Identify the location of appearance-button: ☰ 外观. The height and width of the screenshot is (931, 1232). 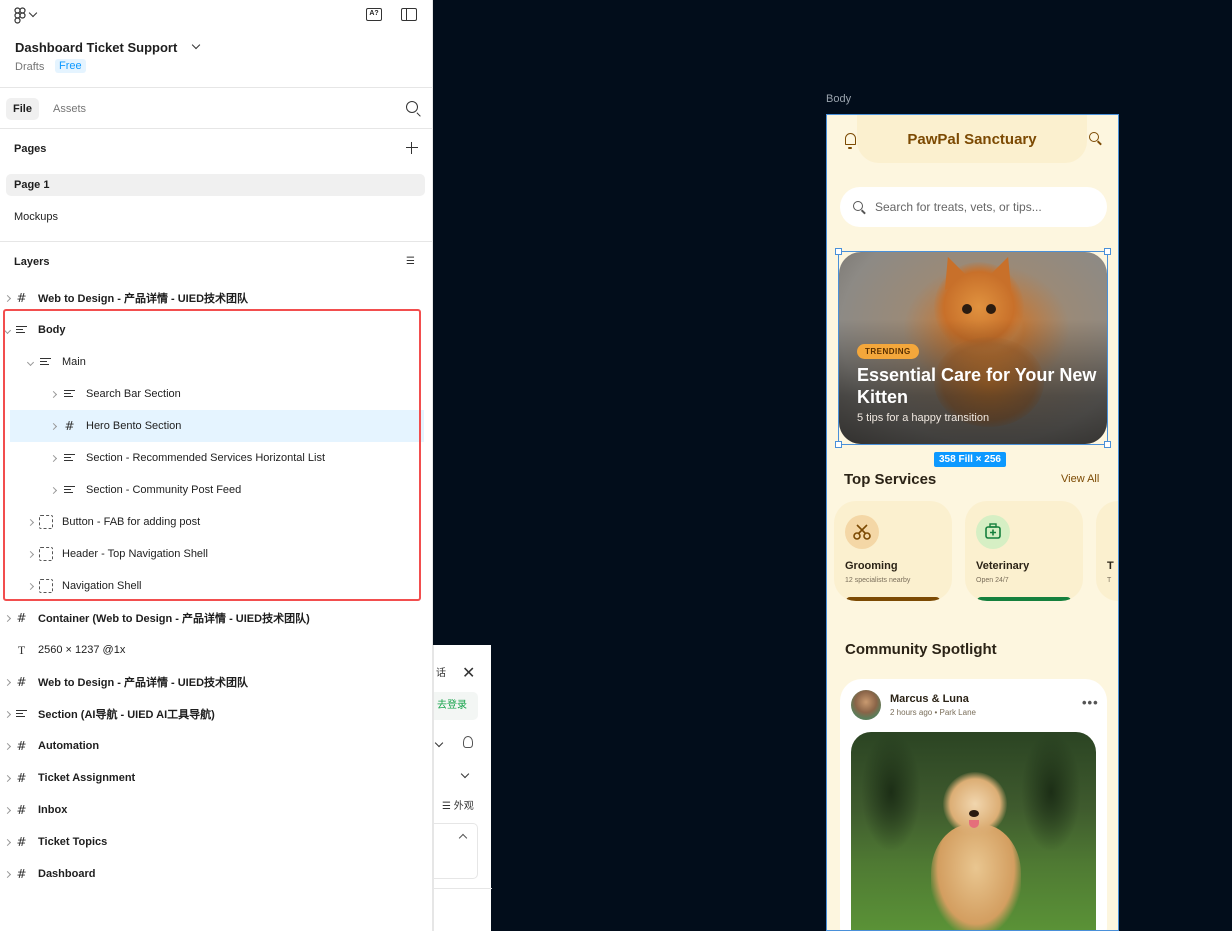
(458, 804).